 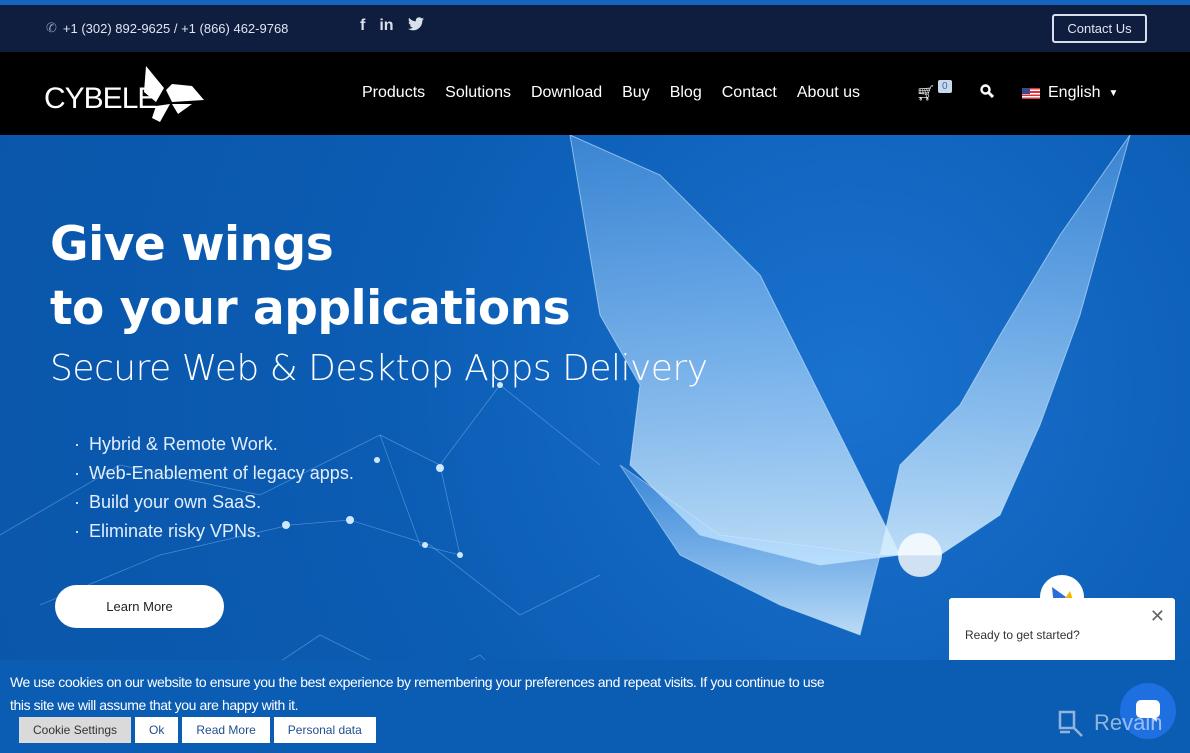 What do you see at coordinates (362, 26) in the screenshot?
I see `facebook-icon: f` at bounding box center [362, 26].